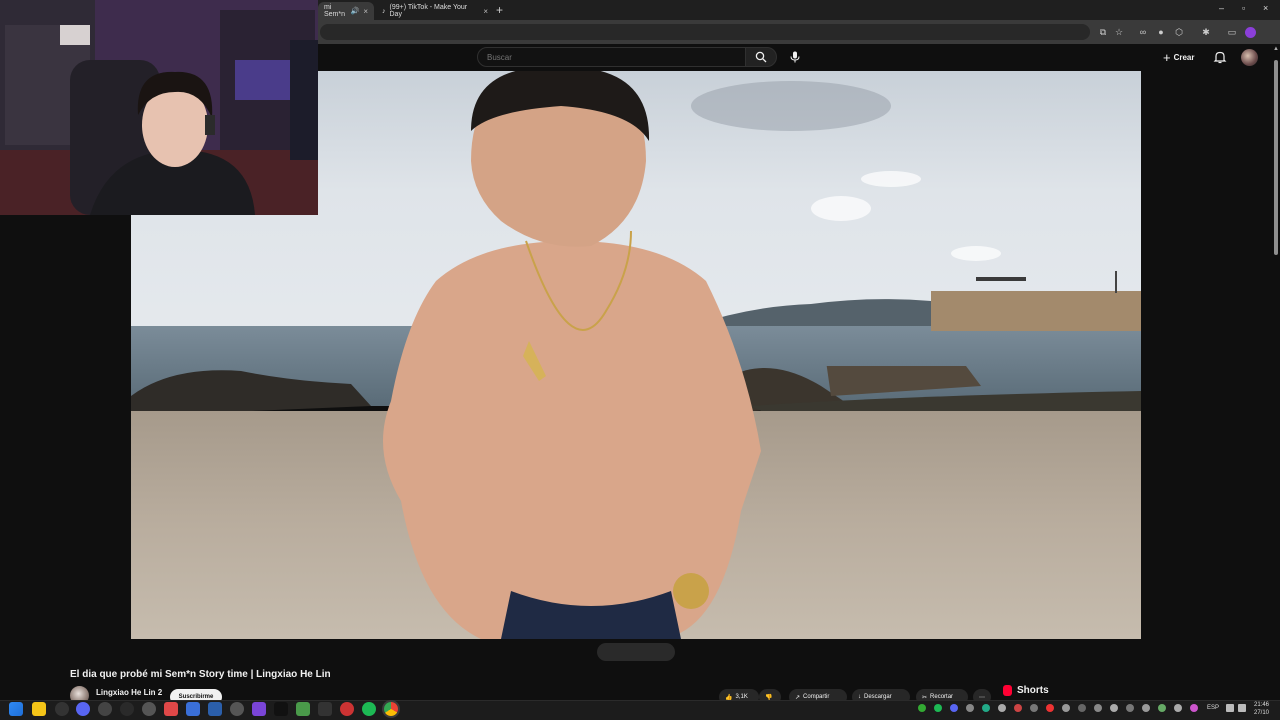 This screenshot has height=720, width=1280. I want to click on webcam-feed, so click(159, 107).